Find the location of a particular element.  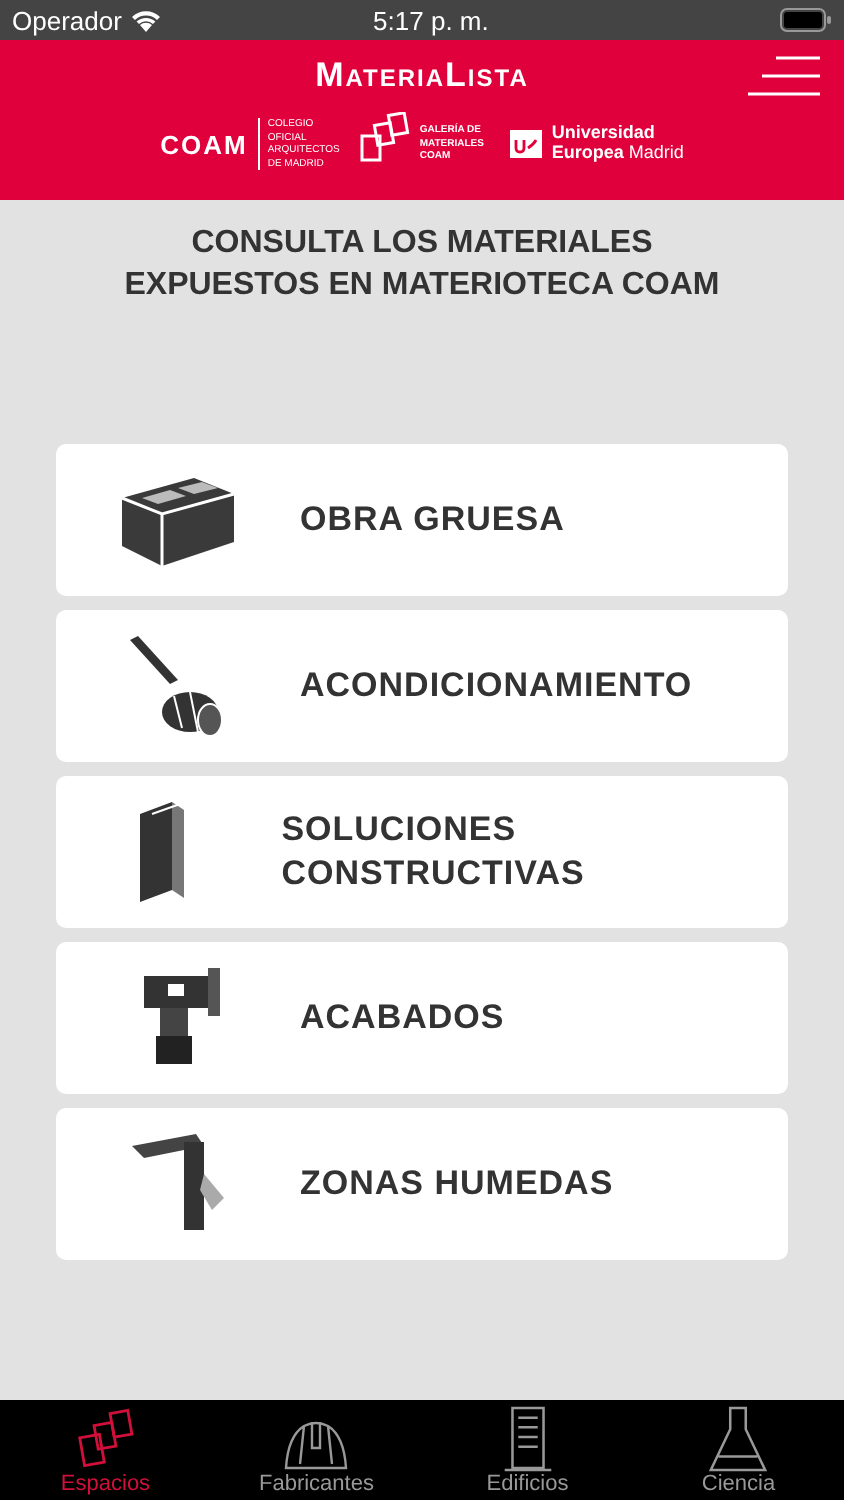

stacked-tiles-icon is located at coordinates (105, 1440).